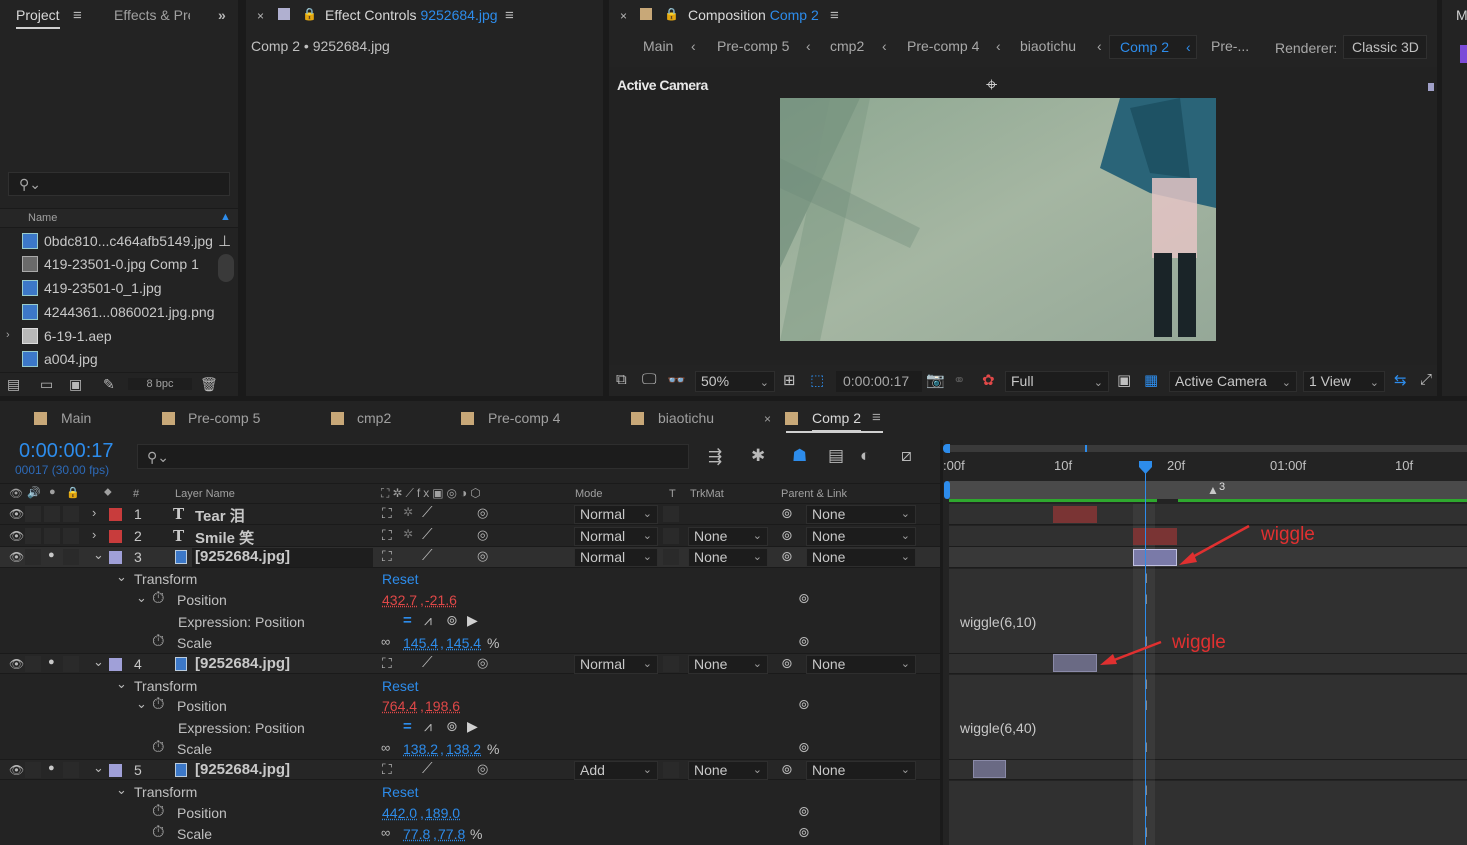 This screenshot has width=1467, height=845. What do you see at coordinates (989, 769) in the screenshot?
I see `layer-bar-9252684-l5` at bounding box center [989, 769].